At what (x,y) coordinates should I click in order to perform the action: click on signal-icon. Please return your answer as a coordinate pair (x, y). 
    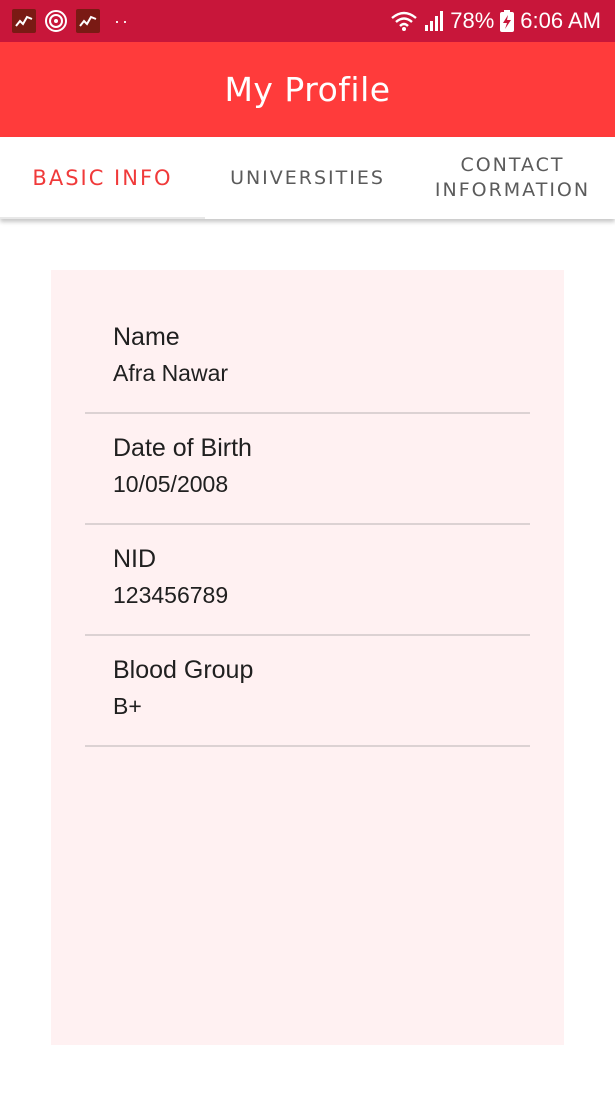
    Looking at the image, I should click on (434, 21).